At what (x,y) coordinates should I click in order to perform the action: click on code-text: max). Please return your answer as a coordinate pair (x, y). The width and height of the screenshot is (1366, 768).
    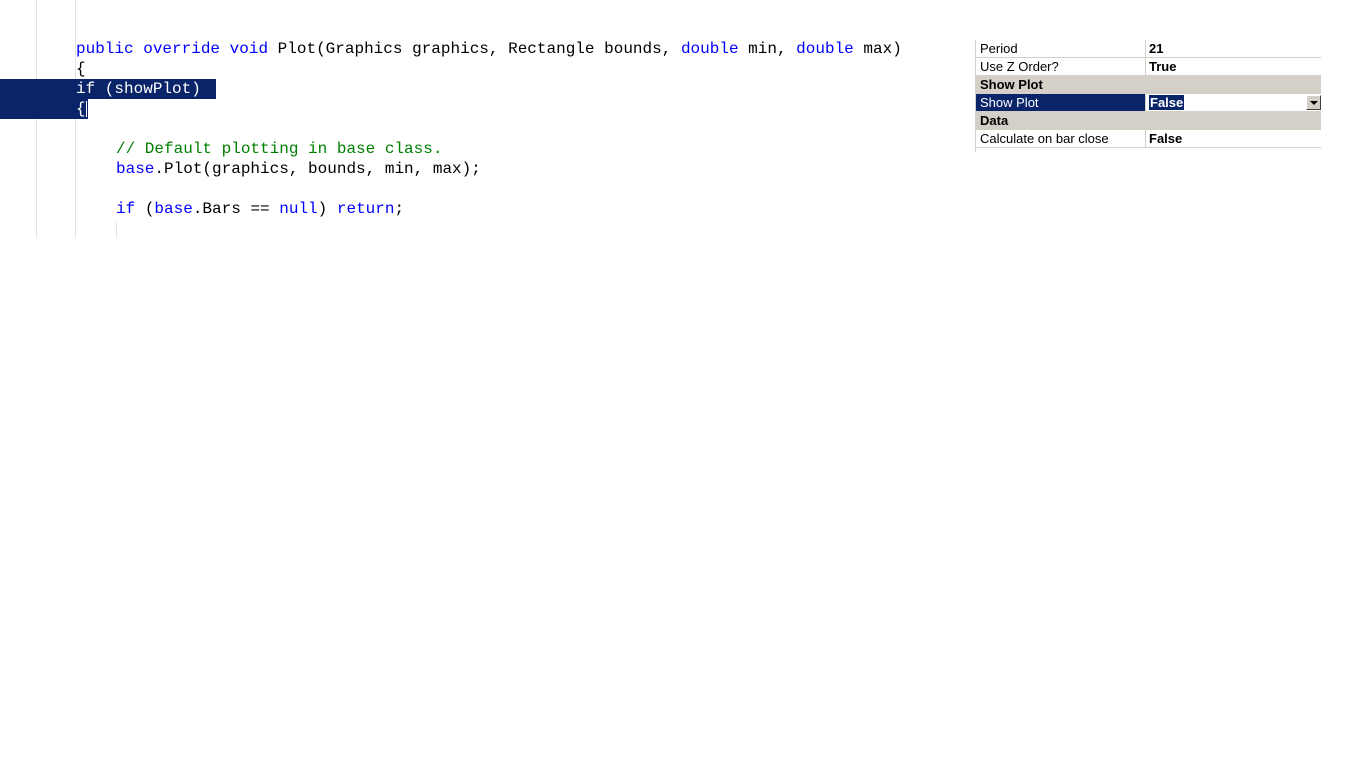
    Looking at the image, I should click on (882, 49).